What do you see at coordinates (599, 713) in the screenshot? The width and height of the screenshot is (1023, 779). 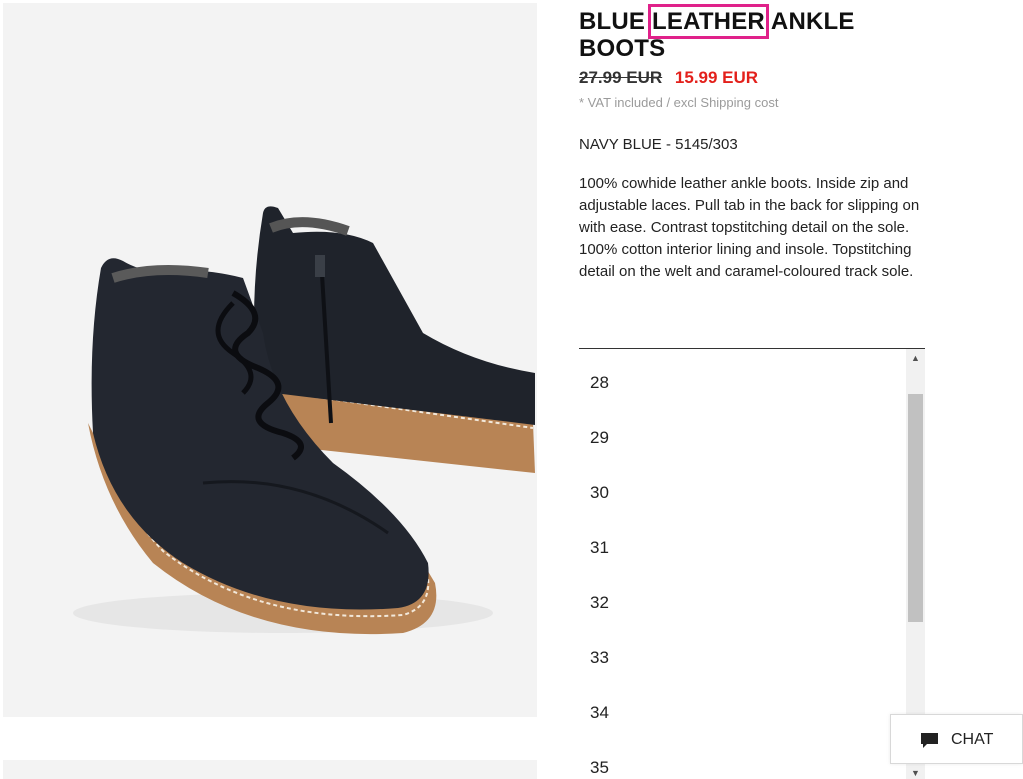 I see `size-option: 34` at bounding box center [599, 713].